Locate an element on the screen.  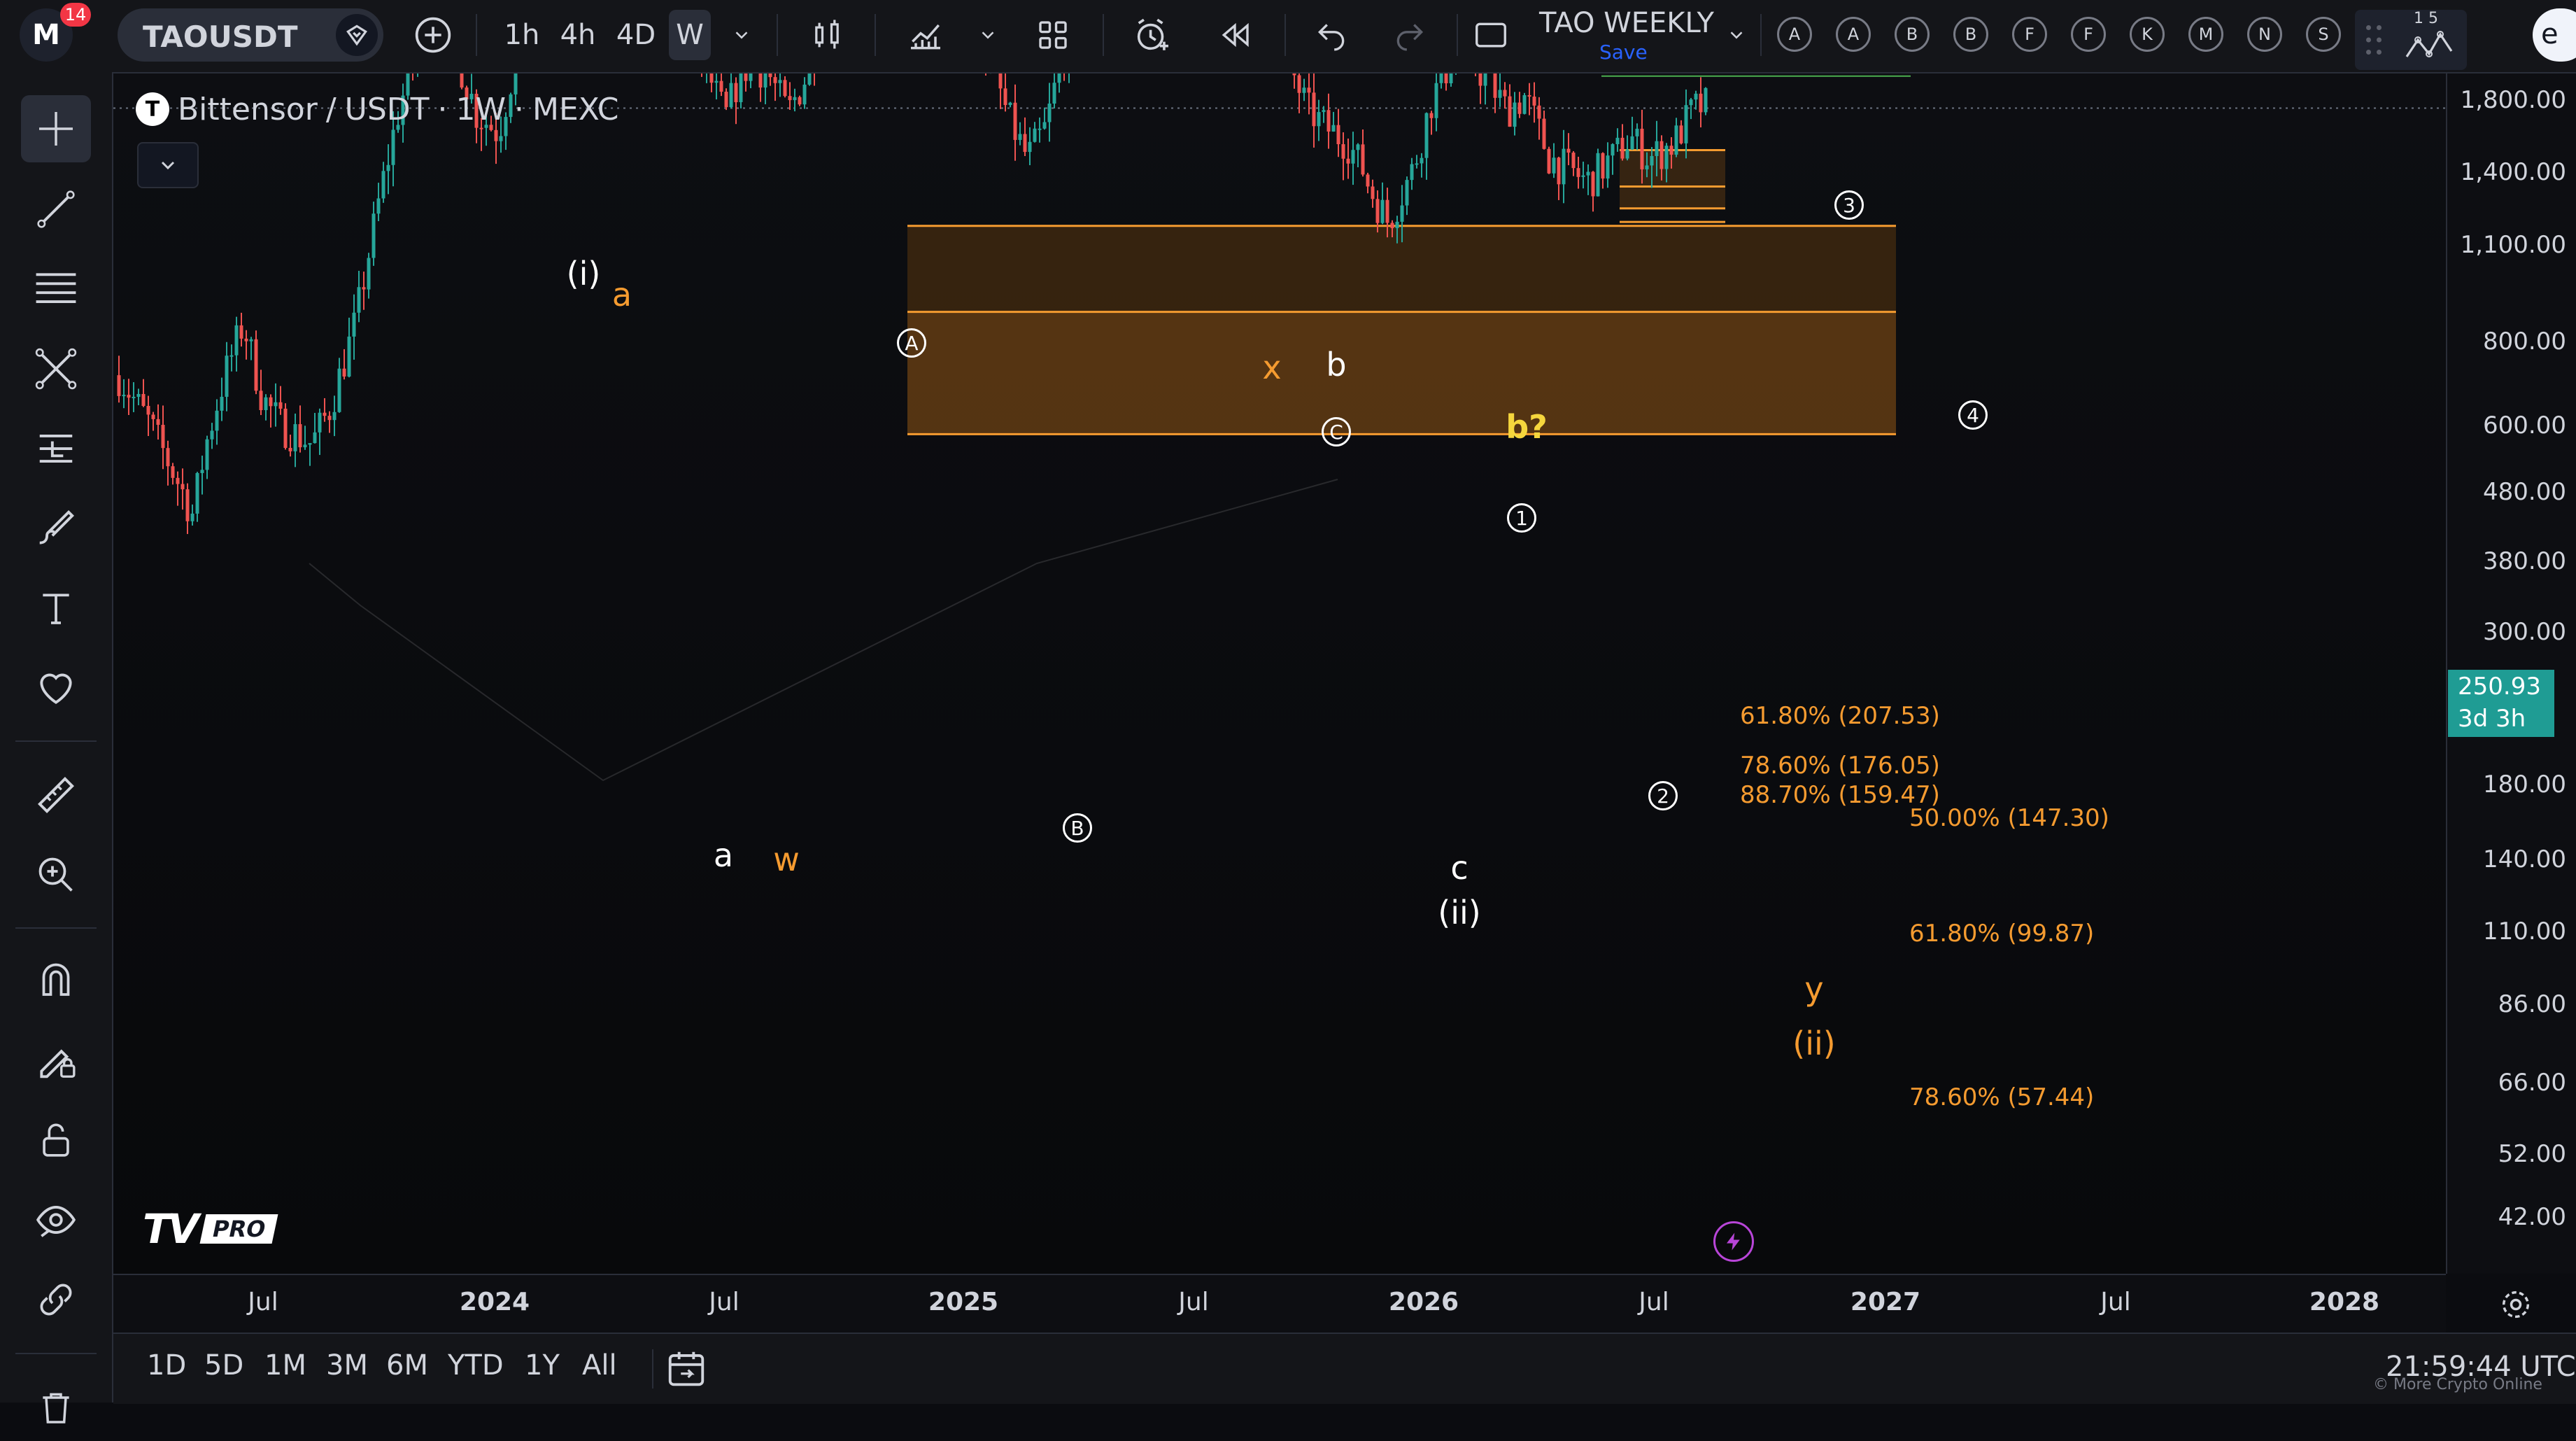
fib-label-lower-786: 78.60% (57.44) is located at coordinates (2001, 1097).